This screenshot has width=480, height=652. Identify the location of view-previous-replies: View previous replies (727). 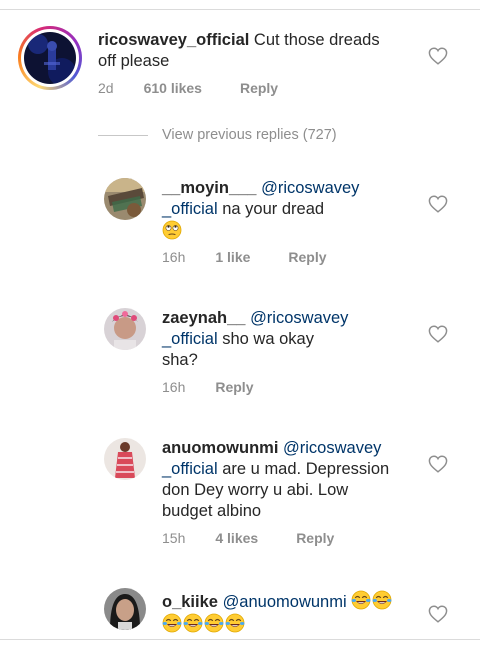
(217, 135).